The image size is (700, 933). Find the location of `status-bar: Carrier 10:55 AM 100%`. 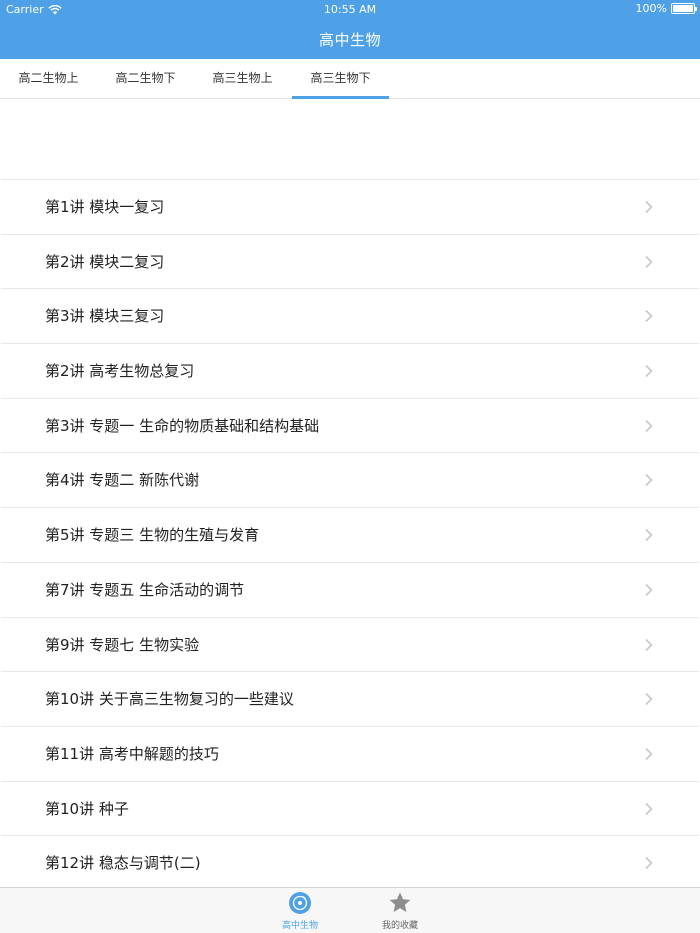

status-bar: Carrier 10:55 AM 100% is located at coordinates (350, 10).